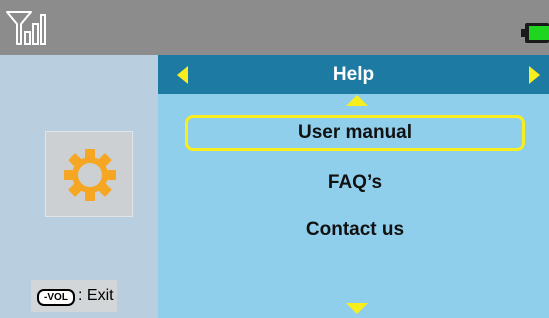 The width and height of the screenshot is (549, 318). What do you see at coordinates (357, 100) in the screenshot?
I see `scroll-up-icon` at bounding box center [357, 100].